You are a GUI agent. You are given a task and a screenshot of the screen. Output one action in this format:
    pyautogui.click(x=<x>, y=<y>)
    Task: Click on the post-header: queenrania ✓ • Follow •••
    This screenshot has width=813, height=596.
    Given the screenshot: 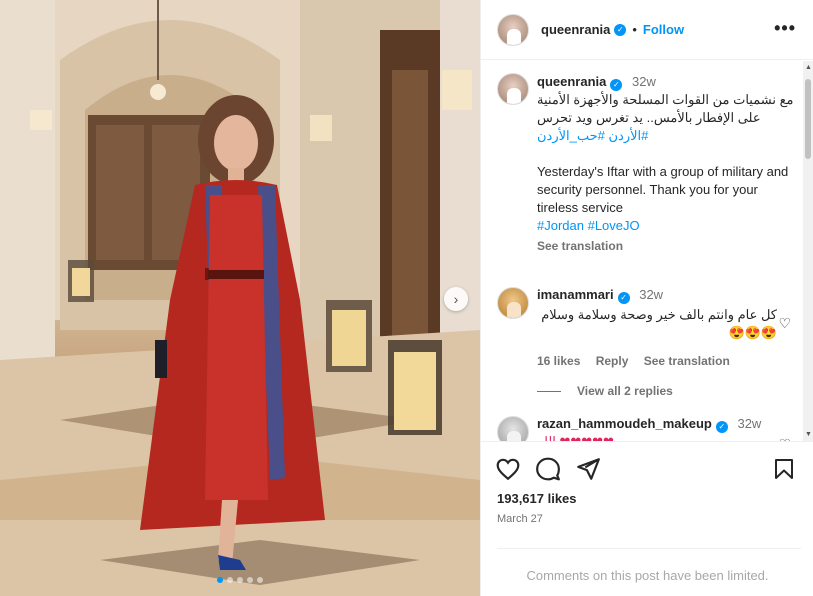 What is the action you would take?
    pyautogui.click(x=647, y=30)
    